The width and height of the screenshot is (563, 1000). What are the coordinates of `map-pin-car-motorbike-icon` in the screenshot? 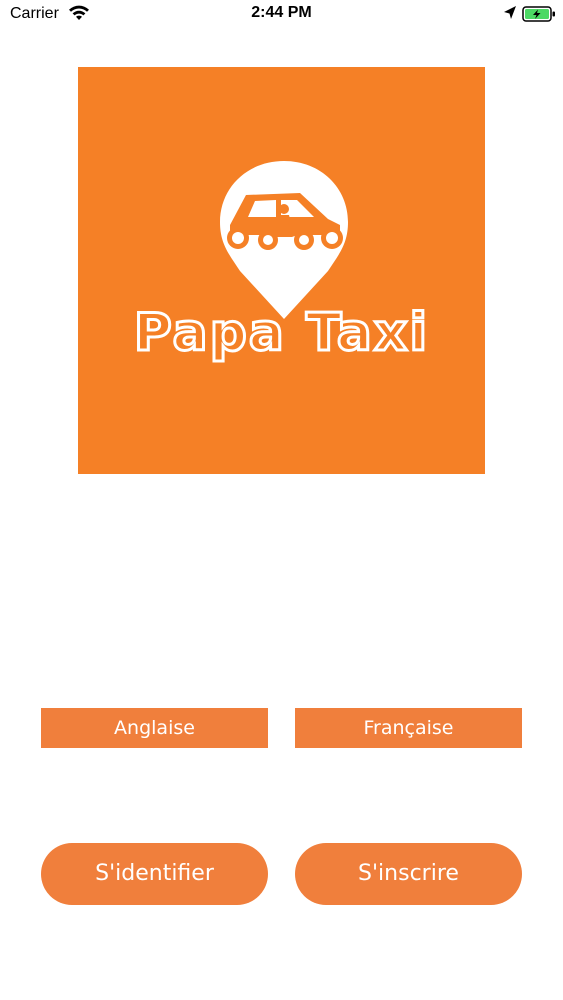 It's located at (284, 240).